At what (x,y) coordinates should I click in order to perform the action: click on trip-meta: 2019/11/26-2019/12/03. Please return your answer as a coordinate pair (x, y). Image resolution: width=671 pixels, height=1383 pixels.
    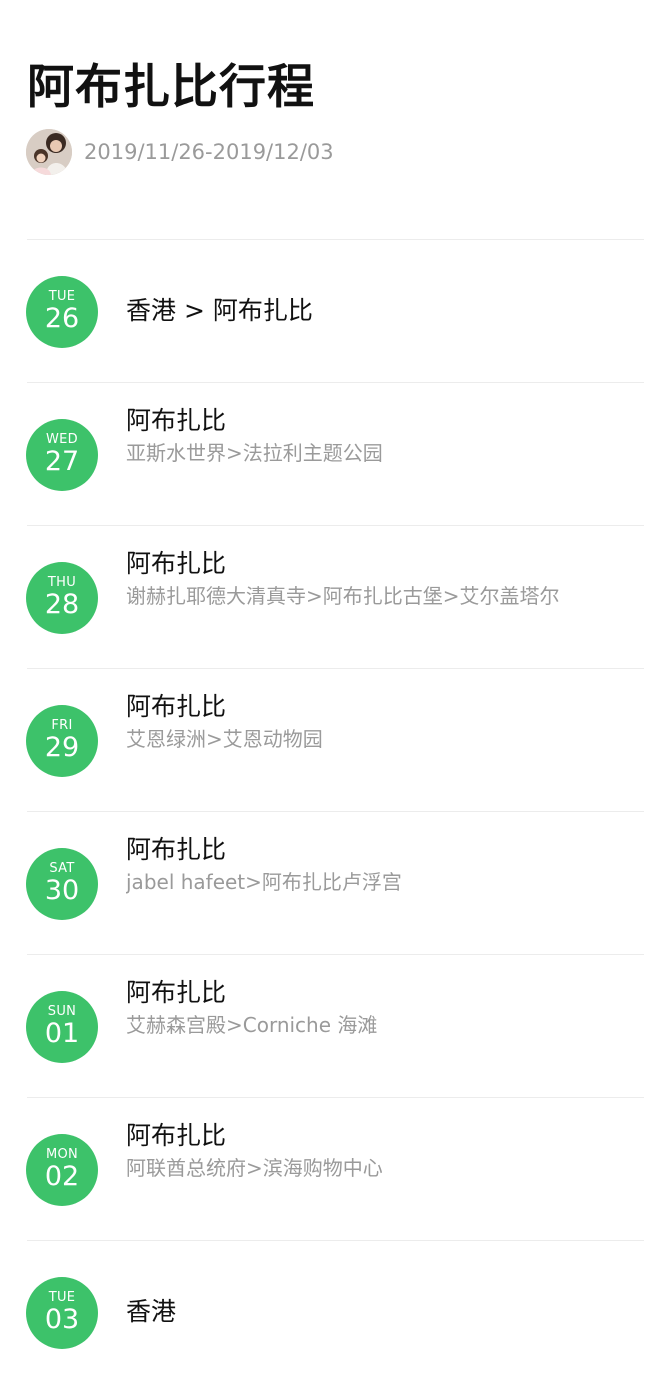
    Looking at the image, I should click on (180, 152).